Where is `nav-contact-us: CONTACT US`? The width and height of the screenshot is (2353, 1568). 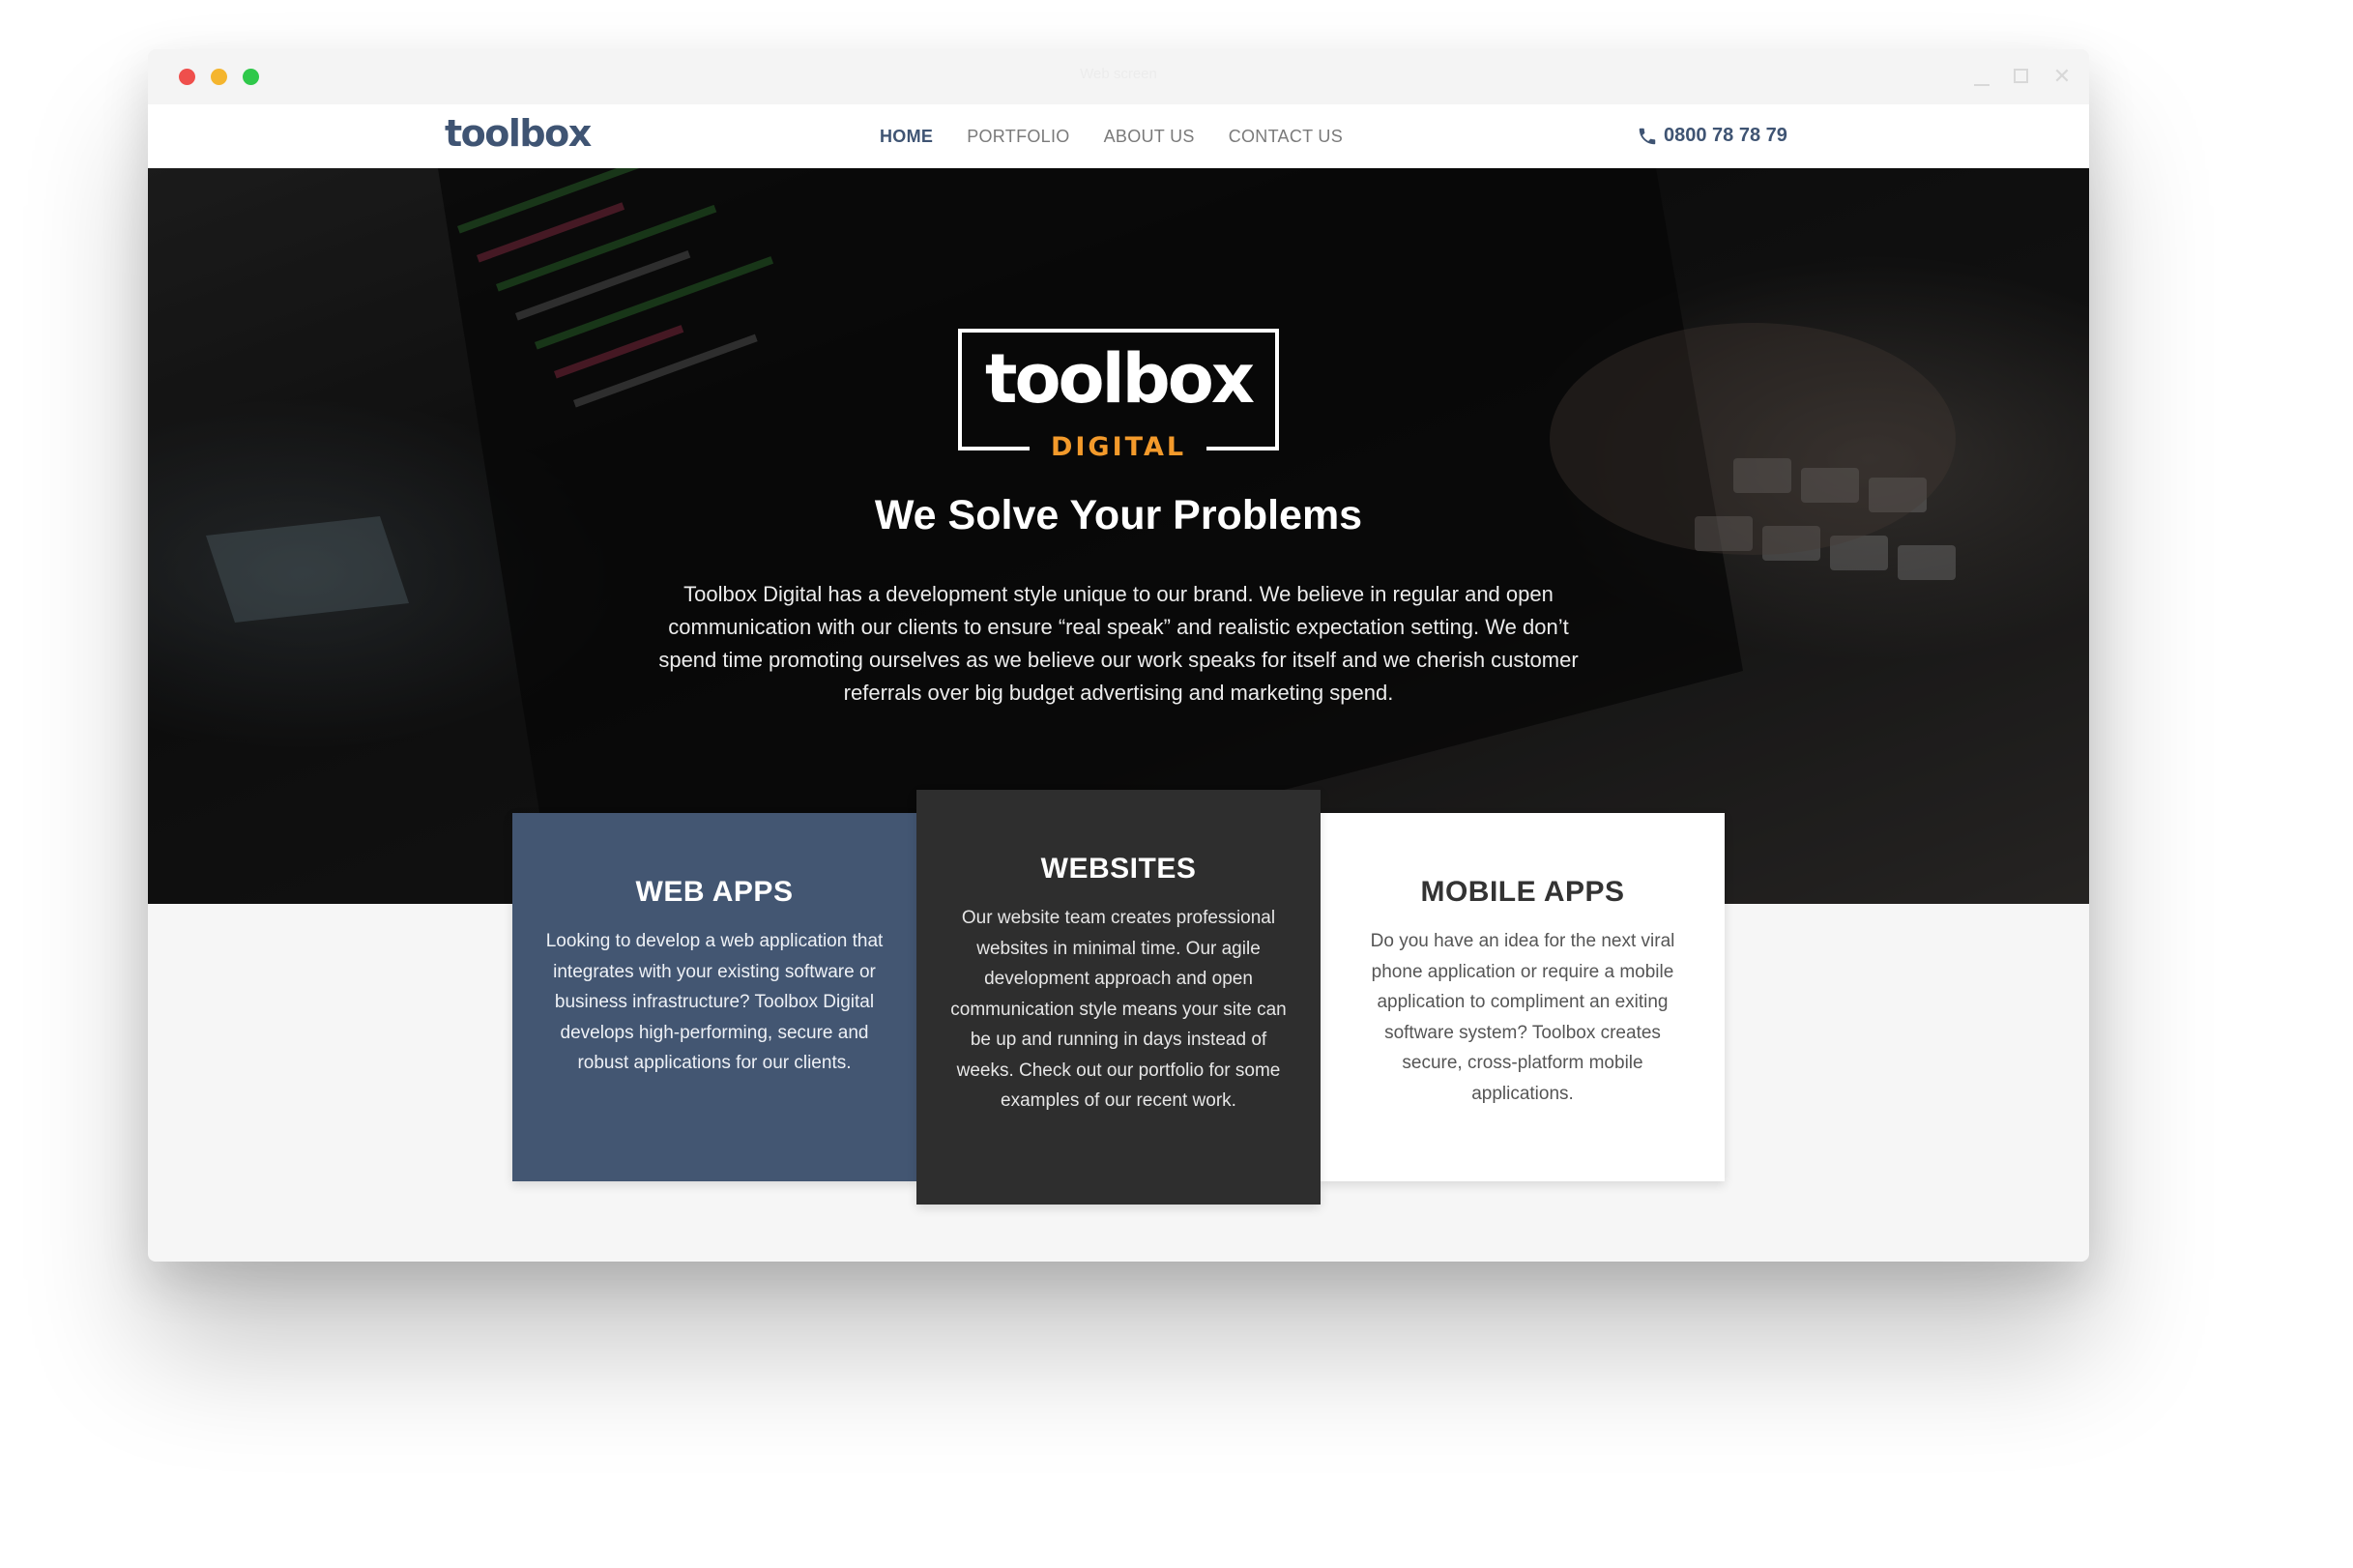 nav-contact-us: CONTACT US is located at coordinates (1286, 137).